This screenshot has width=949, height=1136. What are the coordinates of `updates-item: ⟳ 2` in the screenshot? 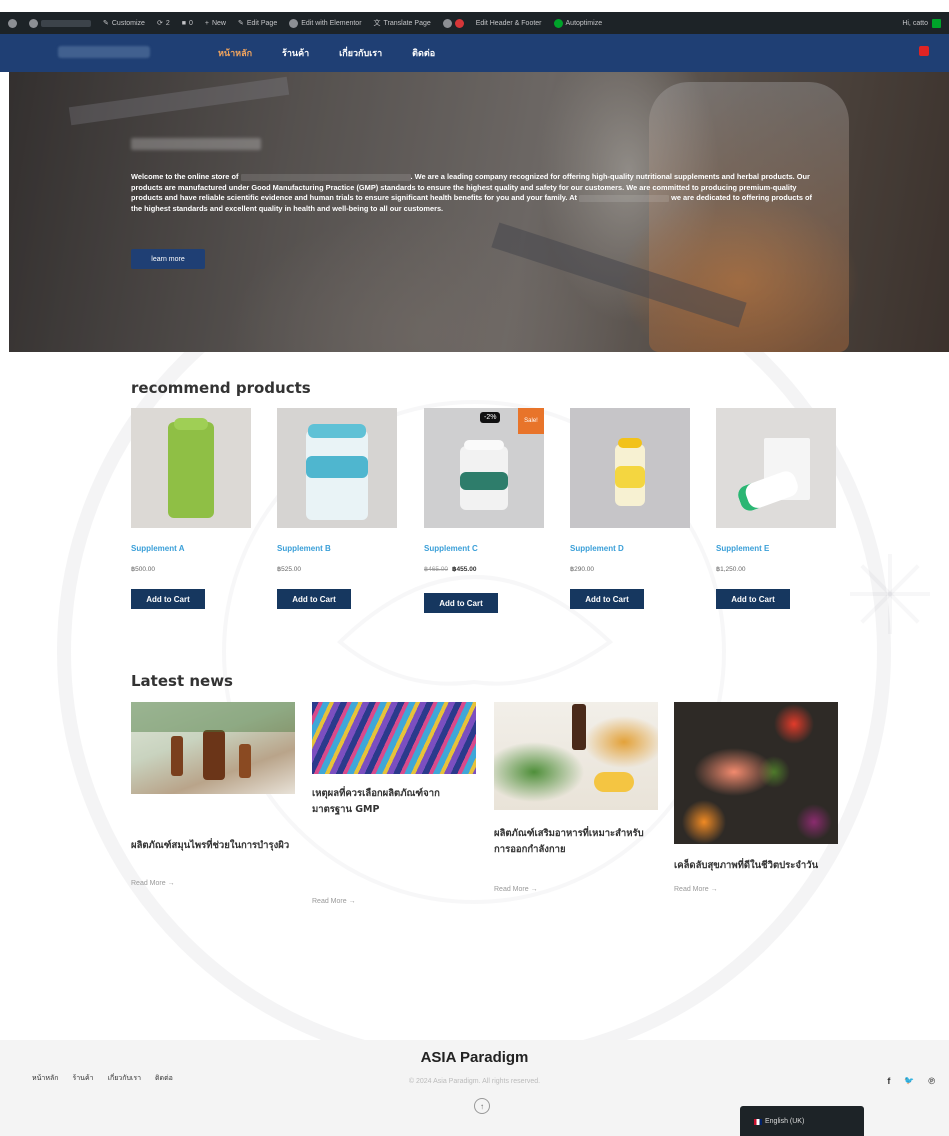 It's located at (163, 23).